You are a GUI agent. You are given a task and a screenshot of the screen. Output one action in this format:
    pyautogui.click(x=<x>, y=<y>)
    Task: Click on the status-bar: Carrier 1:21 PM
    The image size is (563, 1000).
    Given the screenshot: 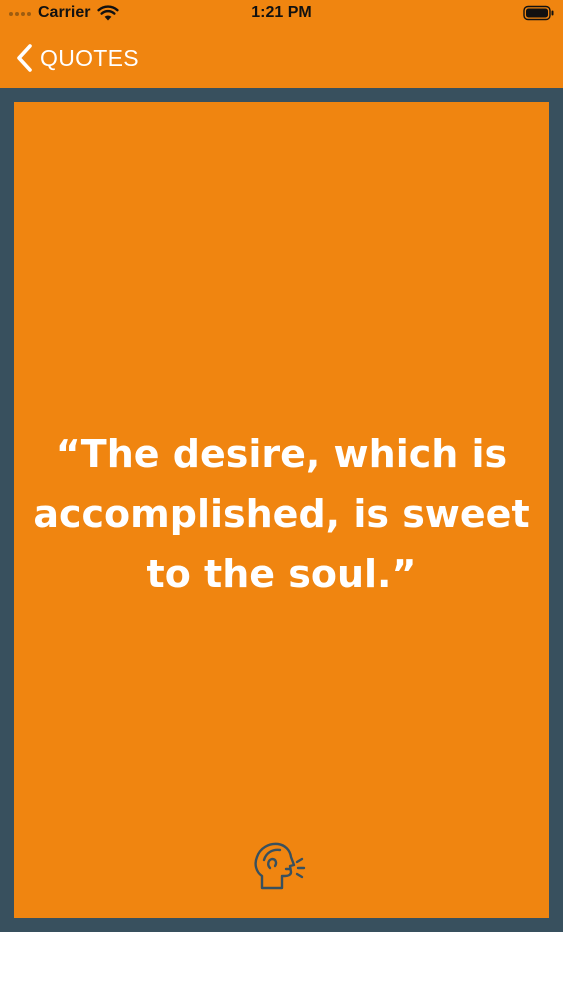 What is the action you would take?
    pyautogui.click(x=281, y=14)
    